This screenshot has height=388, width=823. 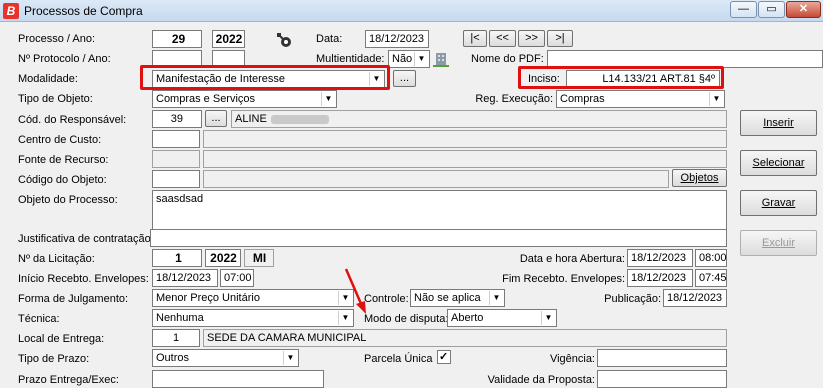 I want to click on label-prazo-entrega: Prazo Entrega/Exec:, so click(x=68, y=380).